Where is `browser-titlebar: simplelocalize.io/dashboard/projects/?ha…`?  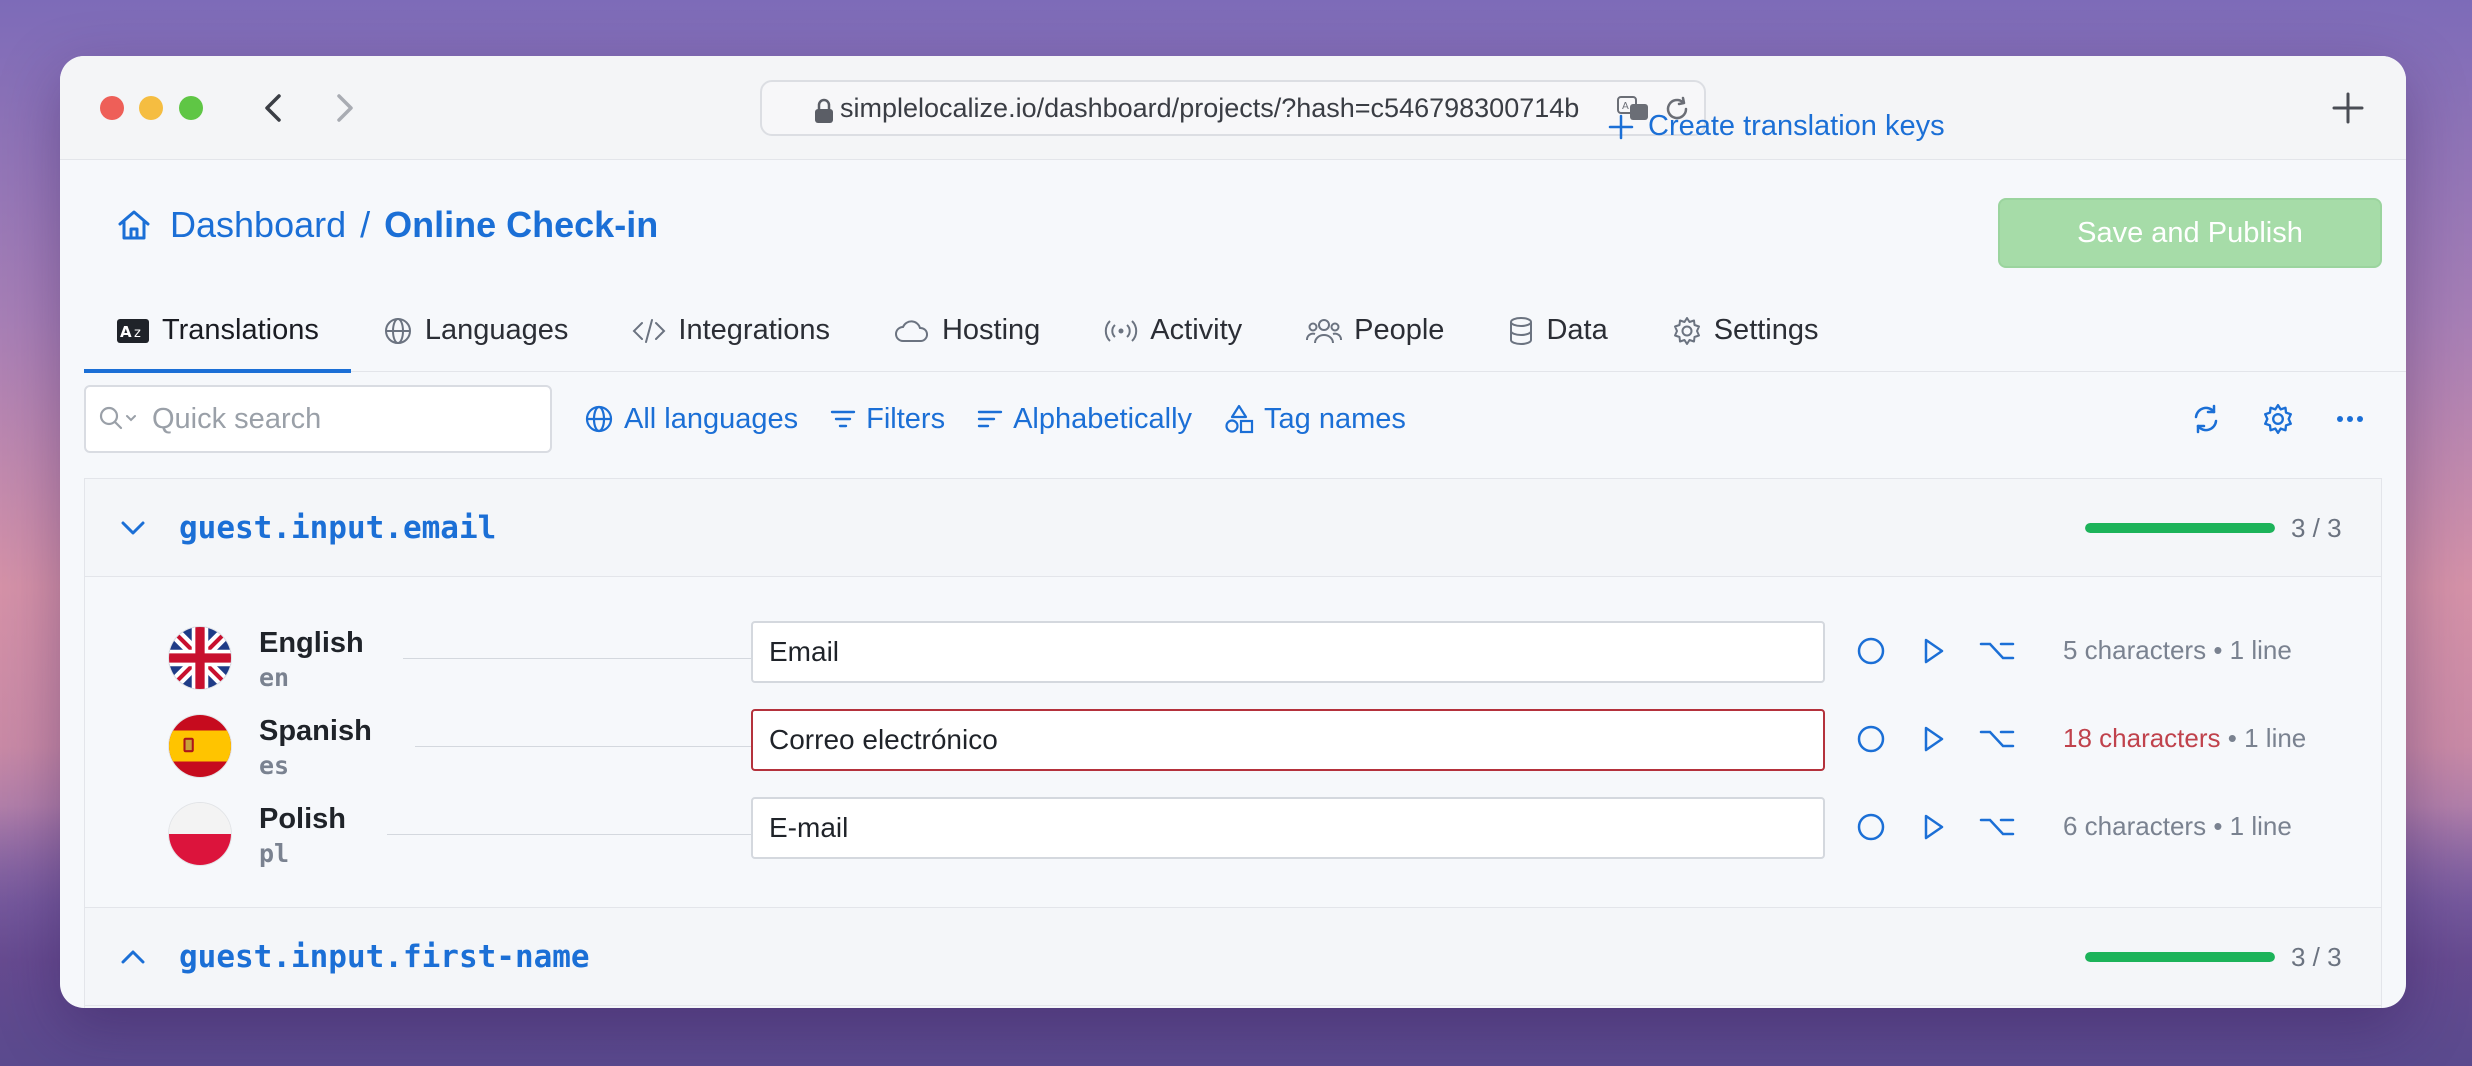 browser-titlebar: simplelocalize.io/dashboard/projects/?ha… is located at coordinates (1233, 108).